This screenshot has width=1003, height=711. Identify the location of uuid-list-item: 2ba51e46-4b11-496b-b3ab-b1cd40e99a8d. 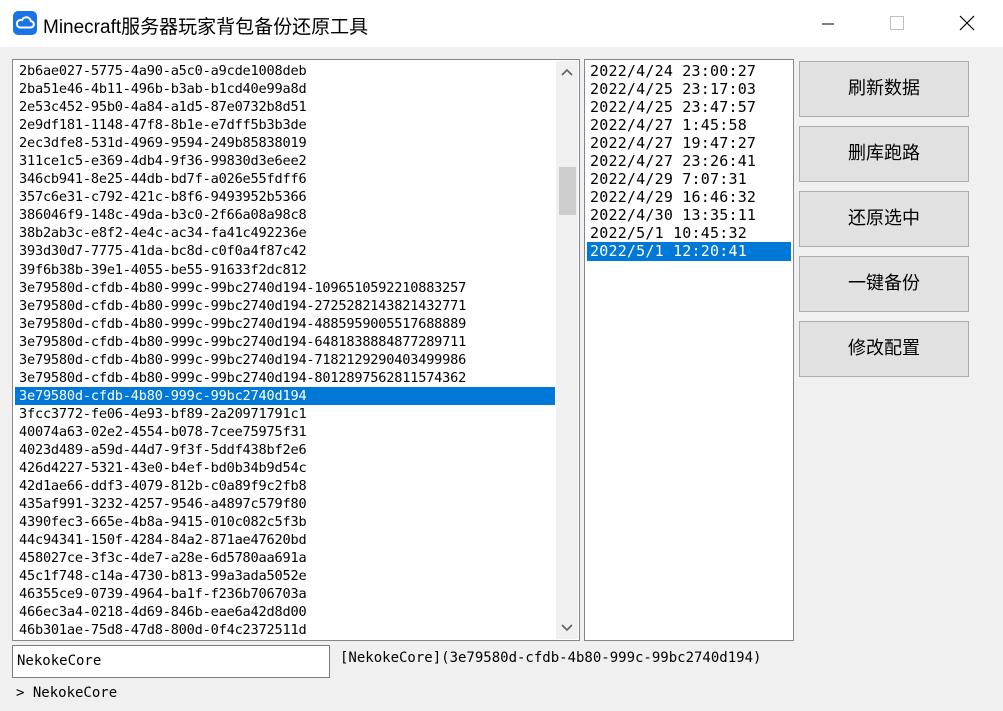
(285, 89).